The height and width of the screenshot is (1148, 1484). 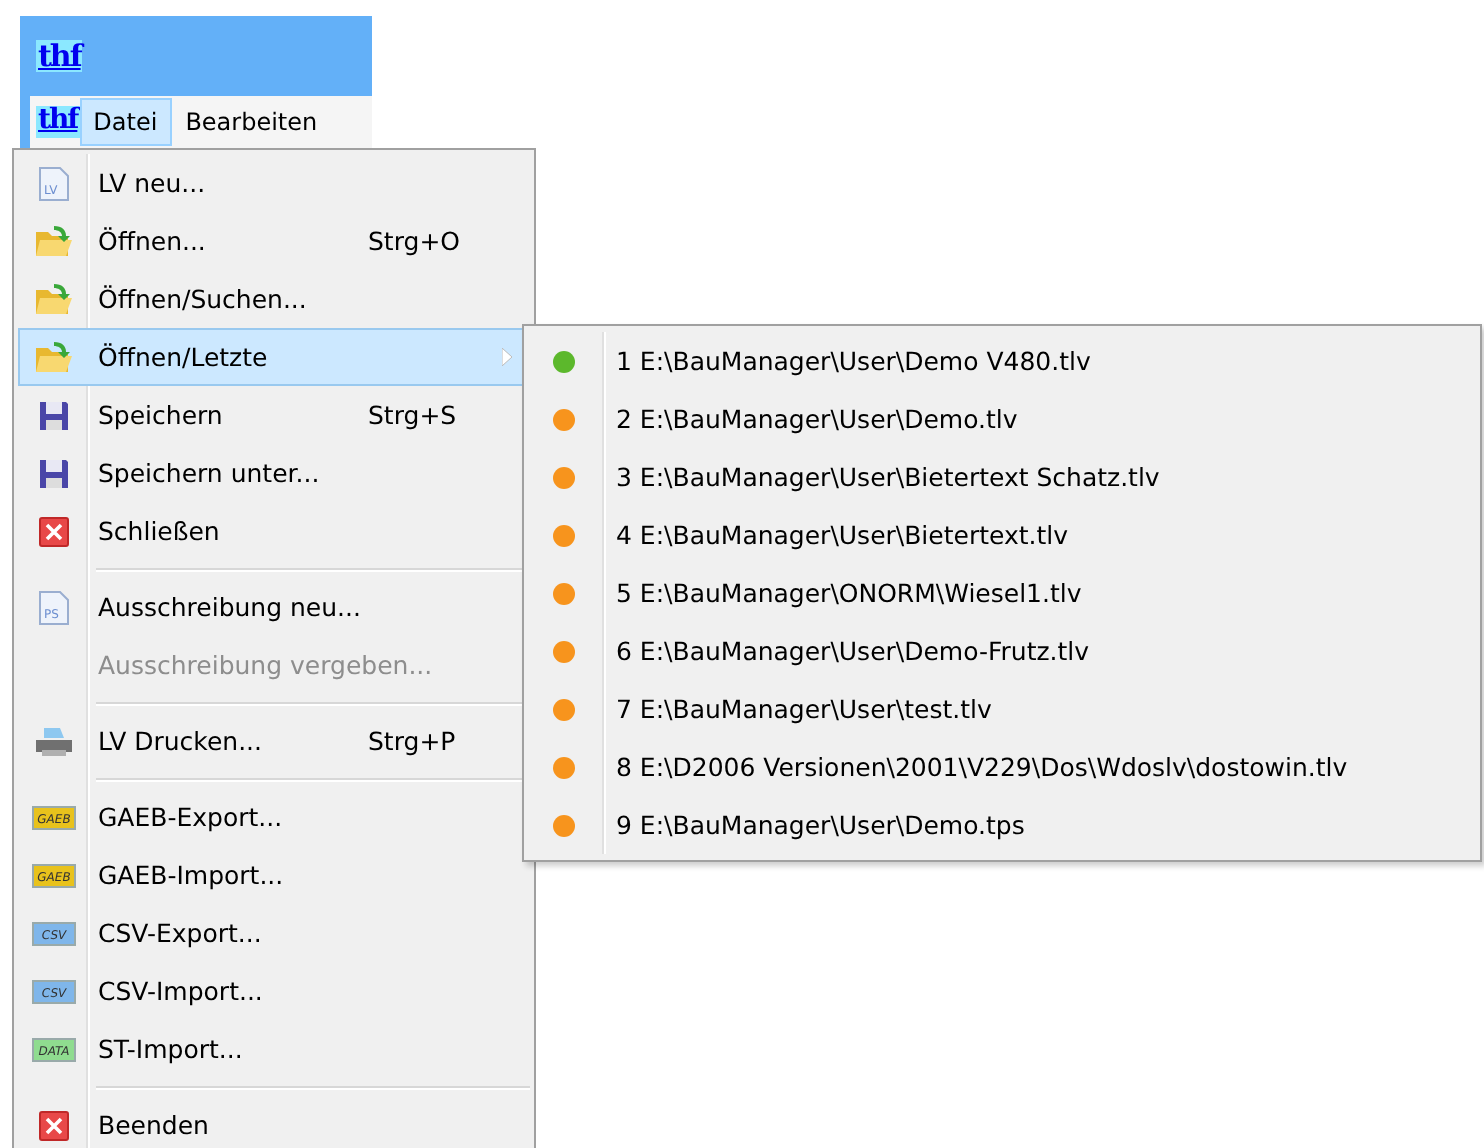 I want to click on recent-file-item: 3 E:\BauManager\User\Bietertext Schatz.tlv, so click(x=1002, y=477).